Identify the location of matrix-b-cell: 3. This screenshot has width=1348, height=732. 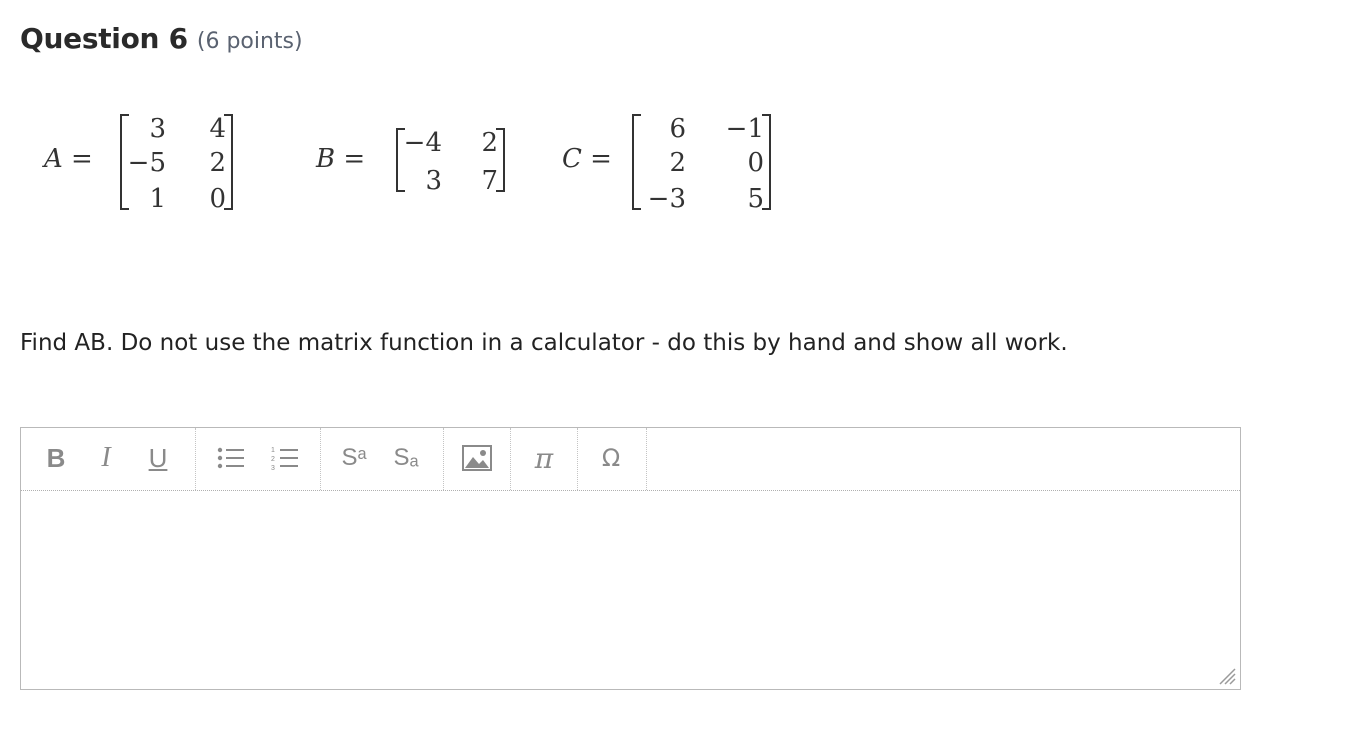
(433, 181).